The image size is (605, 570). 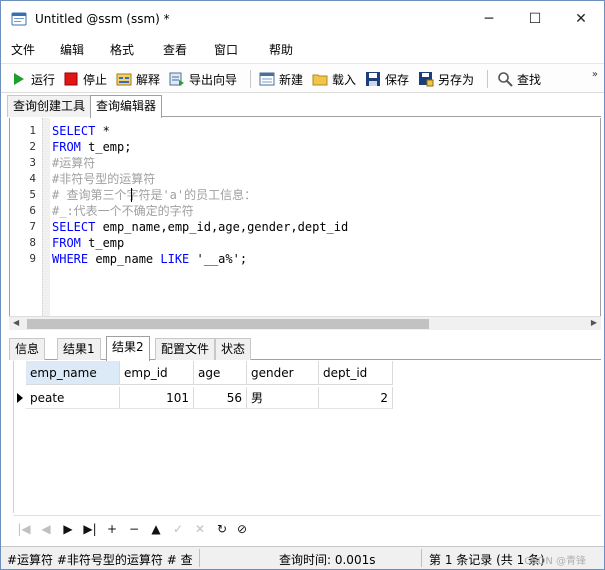 What do you see at coordinates (73, 398) in the screenshot?
I see `grid-cell-emp-name: peate` at bounding box center [73, 398].